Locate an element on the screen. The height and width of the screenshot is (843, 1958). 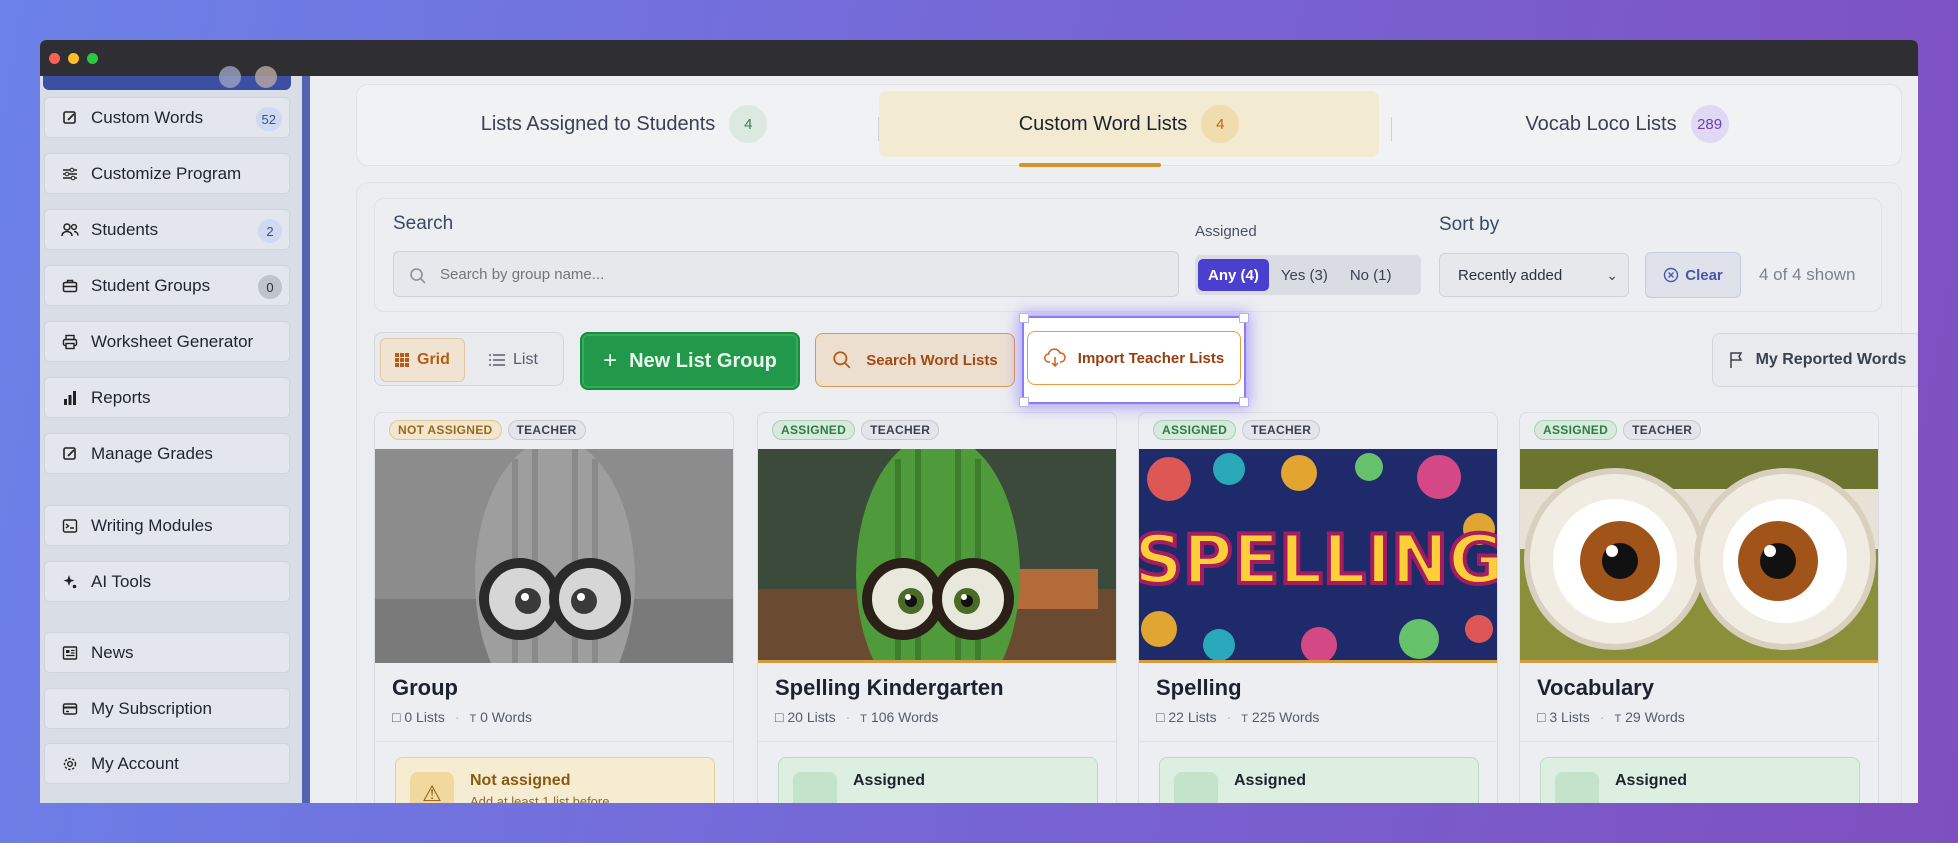
words-count: T 106 Words is located at coordinates (899, 717).